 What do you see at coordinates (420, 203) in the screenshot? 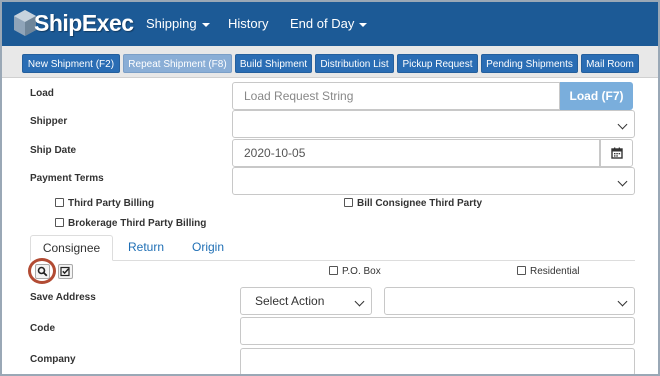
I see `bill-consignee-third-party-label: Bill Consignee Third Party` at bounding box center [420, 203].